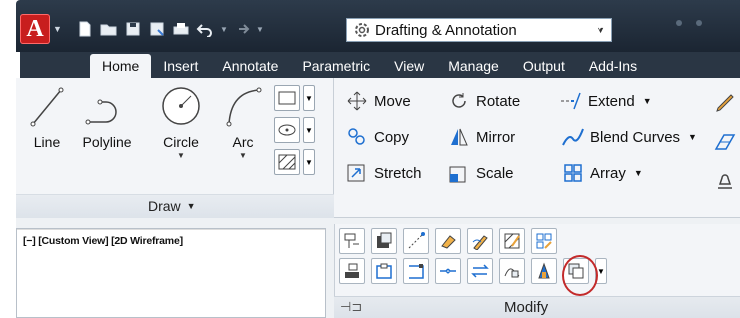 This screenshot has height=318, width=740. Describe the element at coordinates (157, 29) in the screenshot. I see `save-as-icon` at that location.